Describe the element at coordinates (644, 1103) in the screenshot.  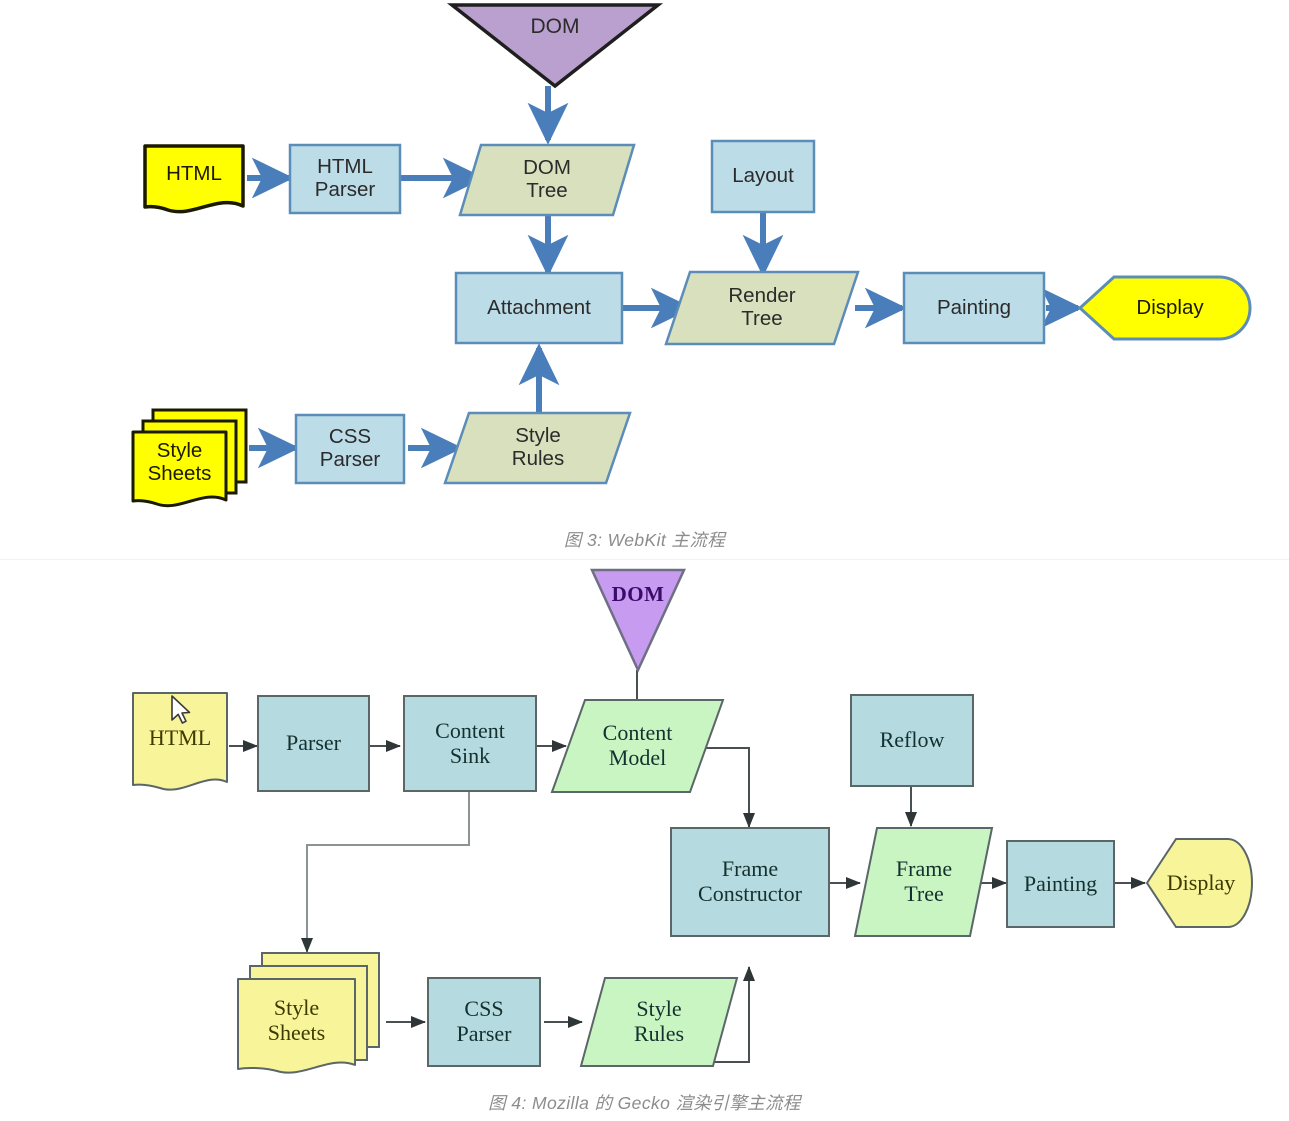
I see `figure4-caption: 图 4: Mozilla 的 Gecko 渲染引擎主流程` at that location.